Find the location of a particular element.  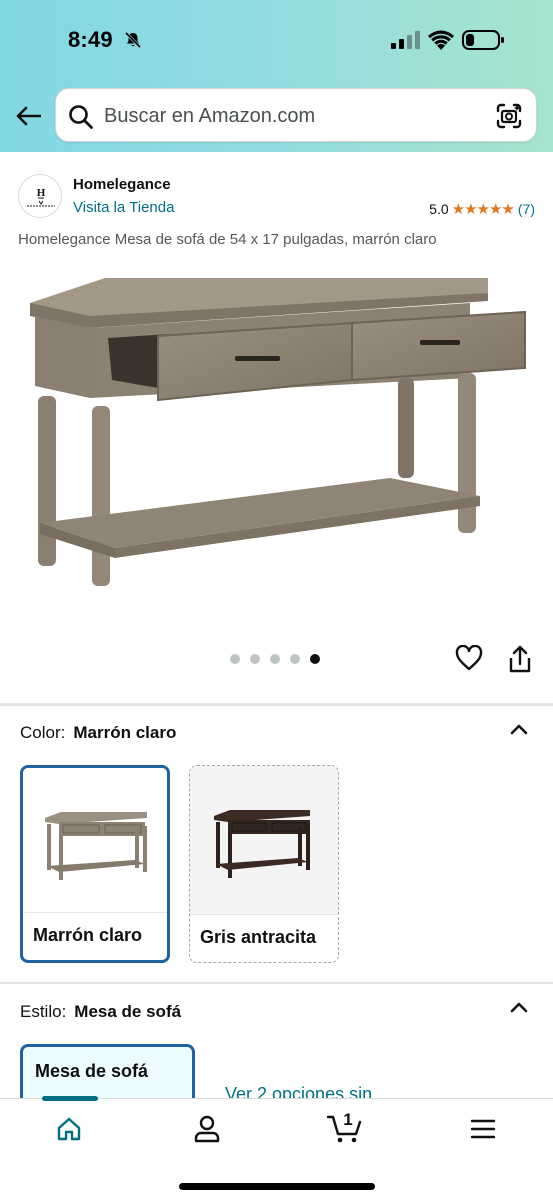

search-input: Buscar en Amazon.com is located at coordinates (296, 115).